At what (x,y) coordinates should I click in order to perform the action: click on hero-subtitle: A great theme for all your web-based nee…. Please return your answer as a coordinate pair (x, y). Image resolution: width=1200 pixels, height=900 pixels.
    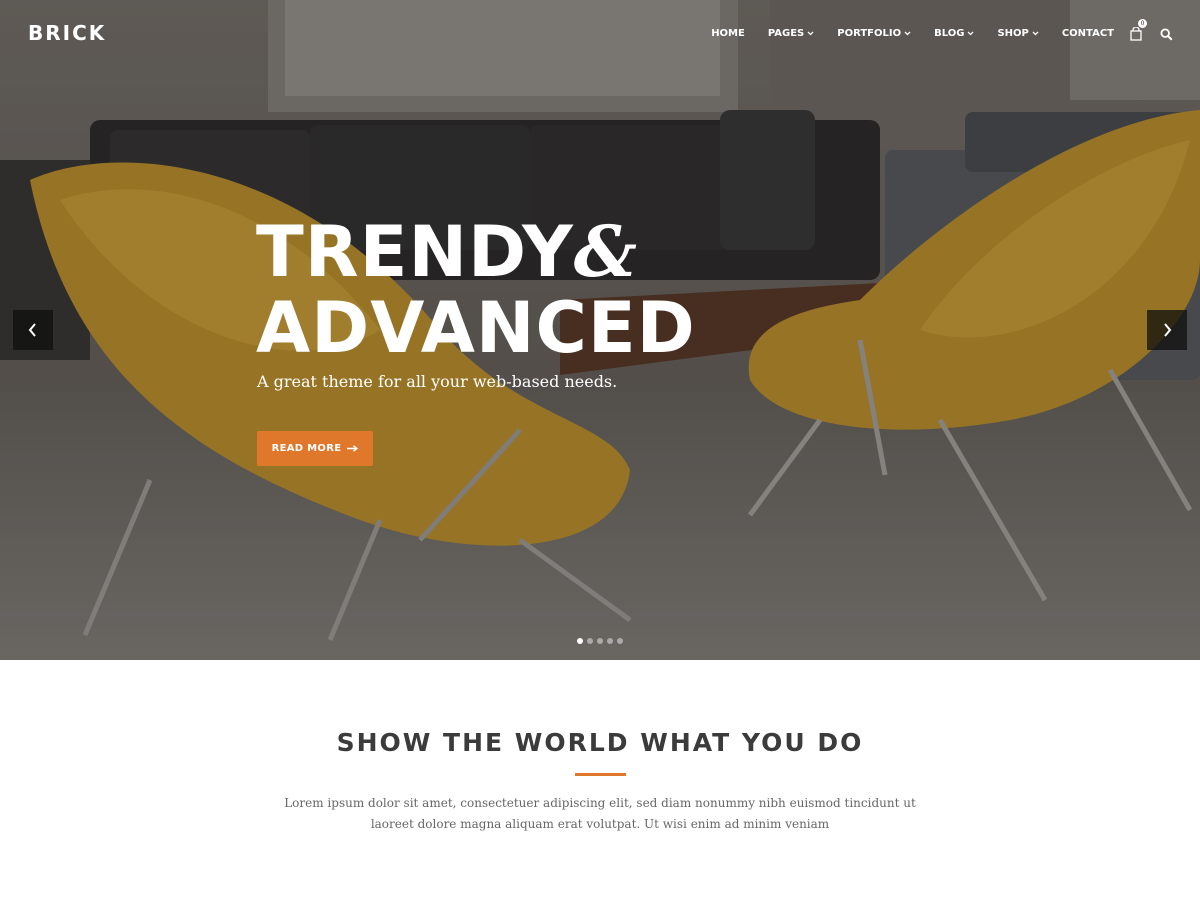
    Looking at the image, I should click on (437, 381).